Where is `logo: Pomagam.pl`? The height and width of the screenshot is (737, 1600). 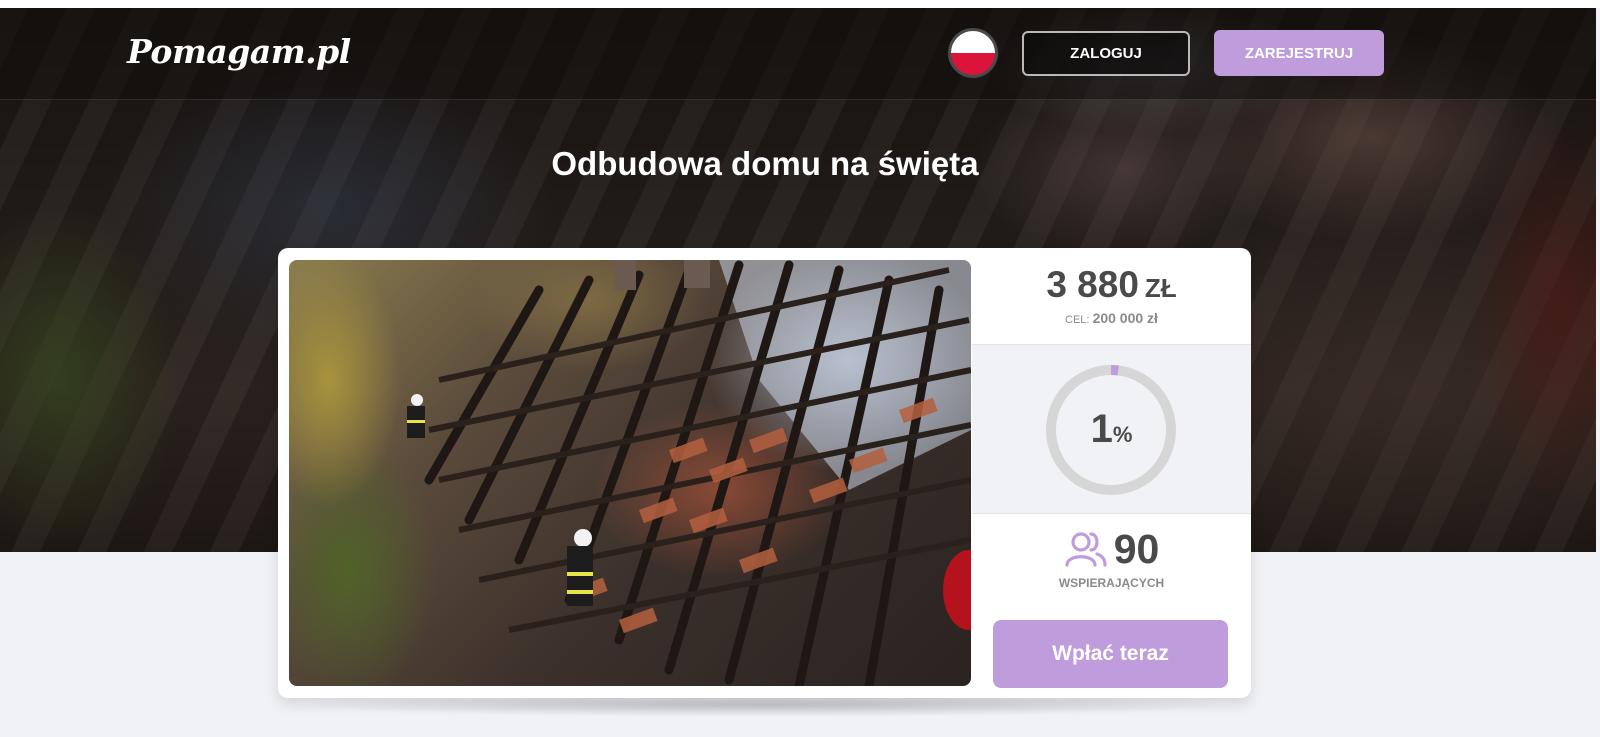
logo: Pomagam.pl is located at coordinates (239, 51).